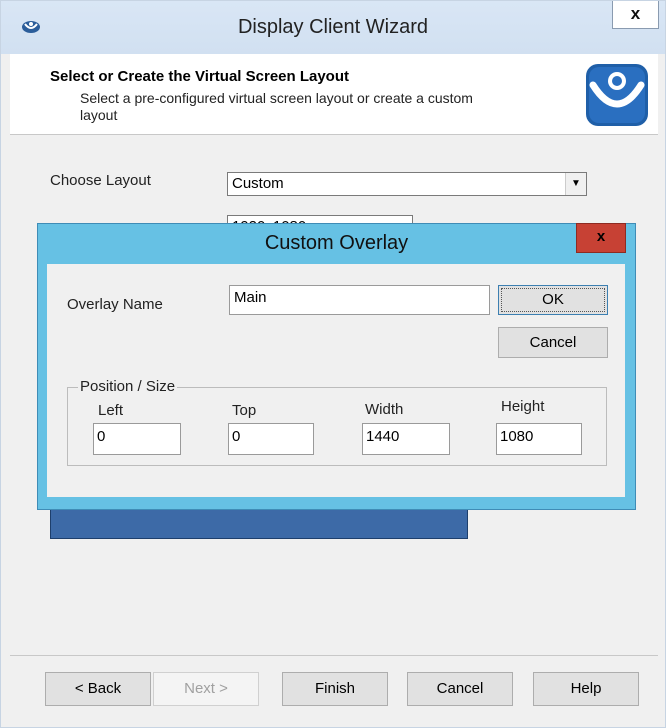 This screenshot has width=666, height=728. Describe the element at coordinates (539, 439) in the screenshot. I see `height-input: 1080` at that location.